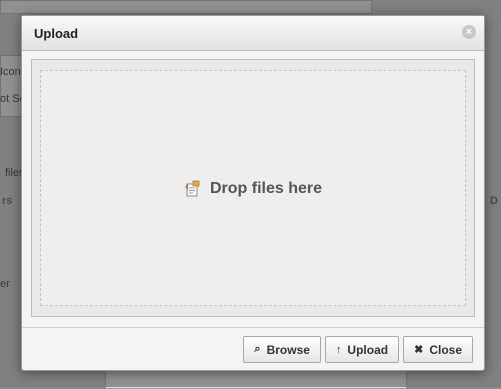 This screenshot has height=389, width=501. I want to click on dialog-close-icon: ×, so click(469, 32).